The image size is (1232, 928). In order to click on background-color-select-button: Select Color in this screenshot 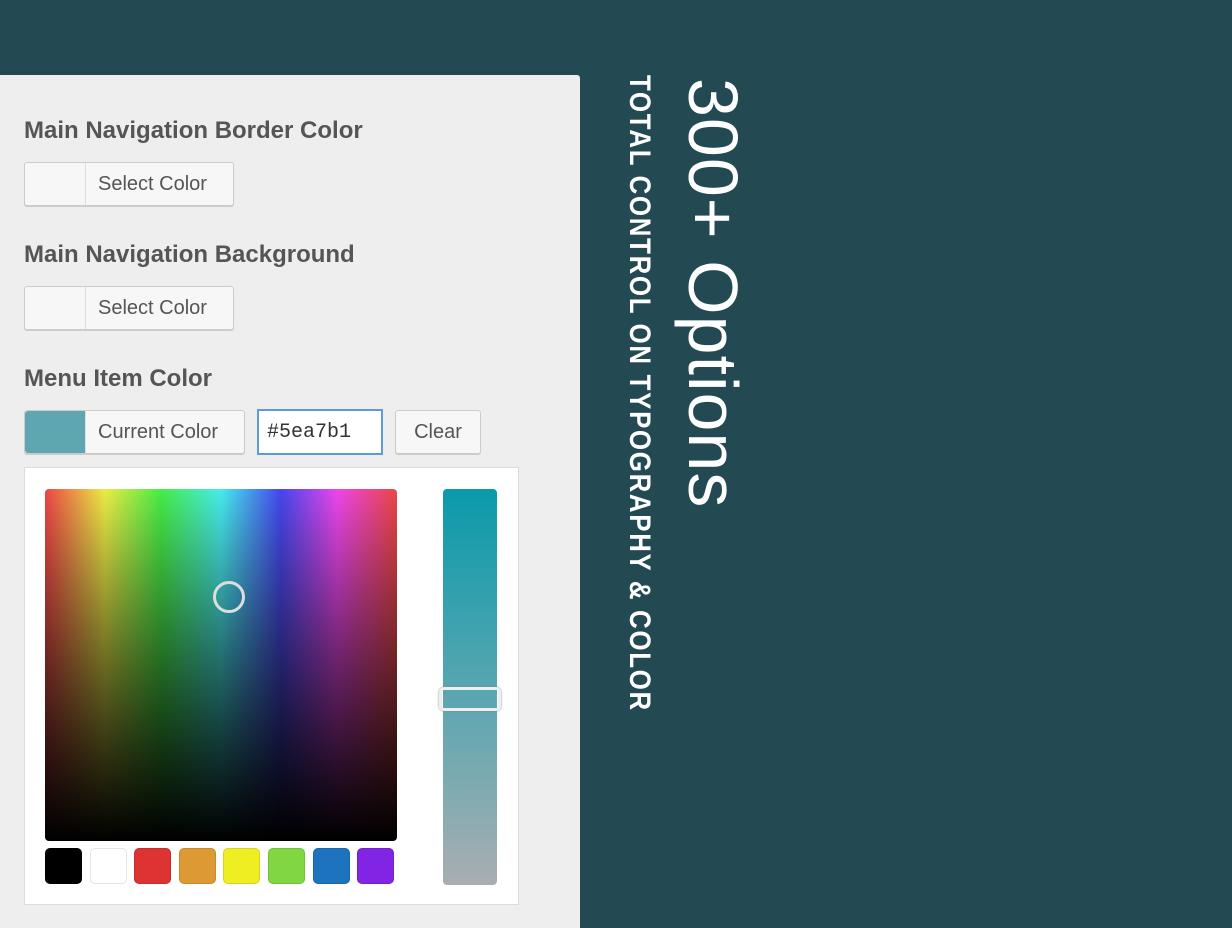, I will do `click(129, 308)`.